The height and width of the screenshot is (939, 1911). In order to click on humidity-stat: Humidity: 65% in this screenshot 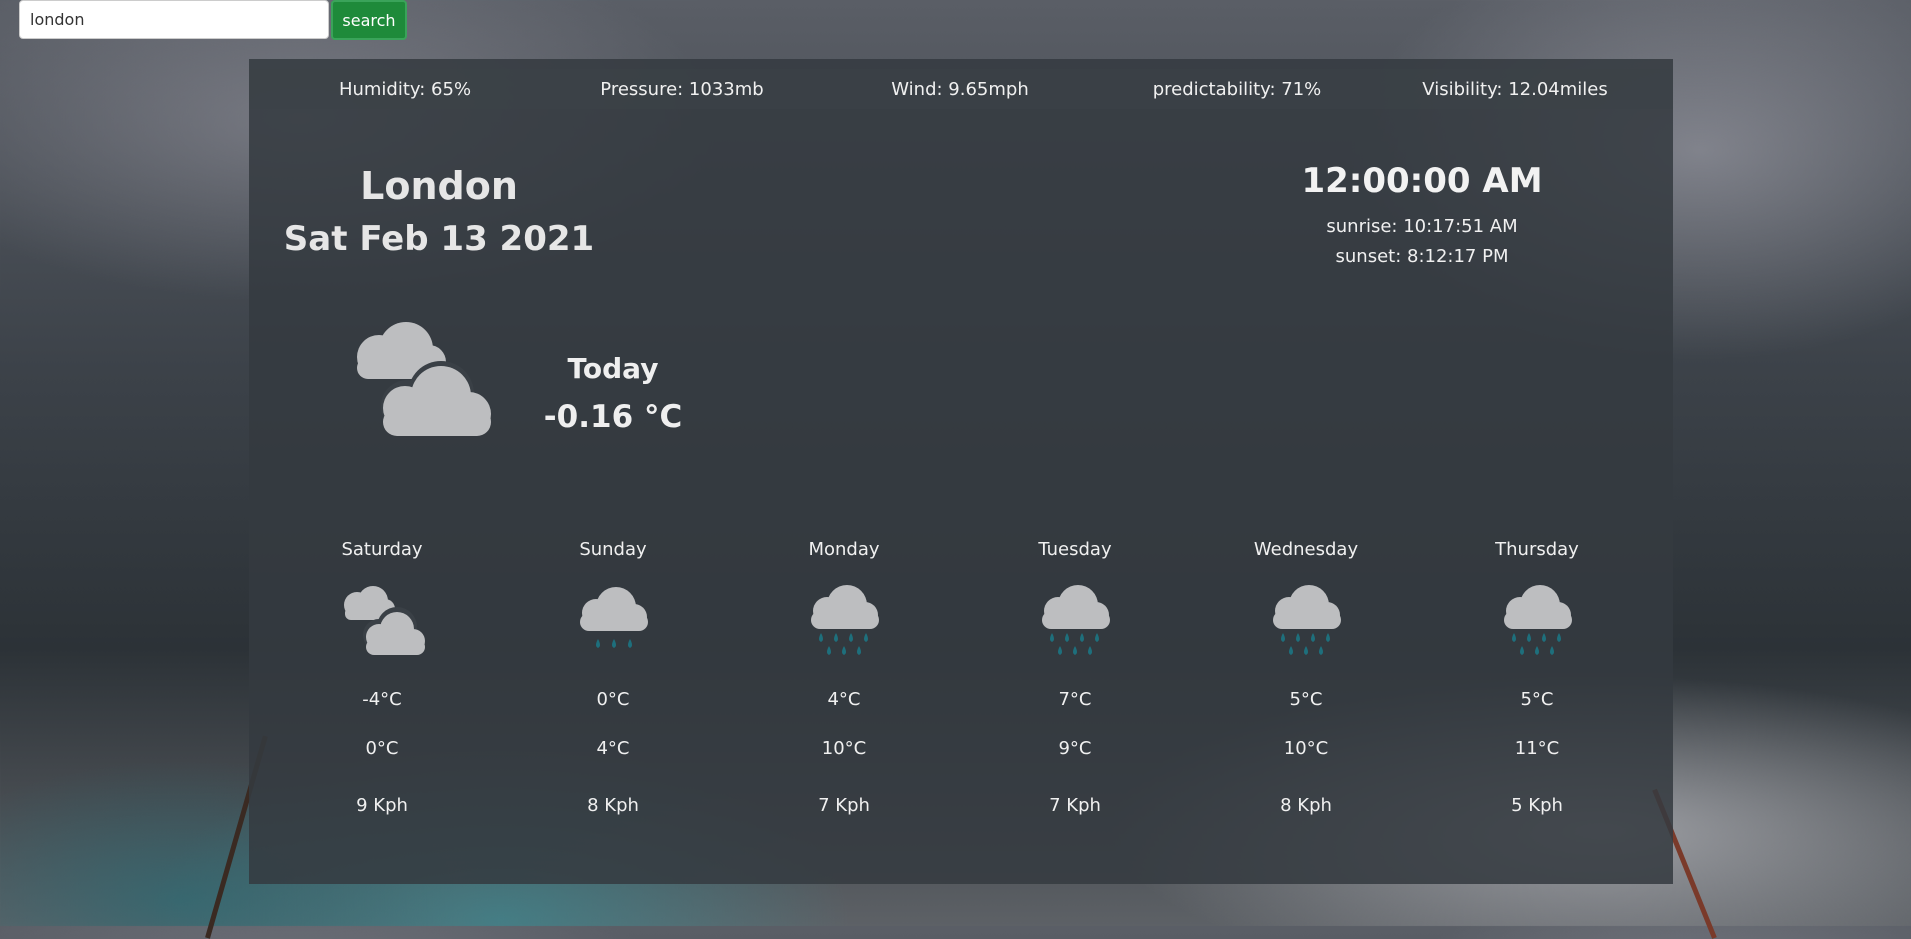, I will do `click(405, 89)`.